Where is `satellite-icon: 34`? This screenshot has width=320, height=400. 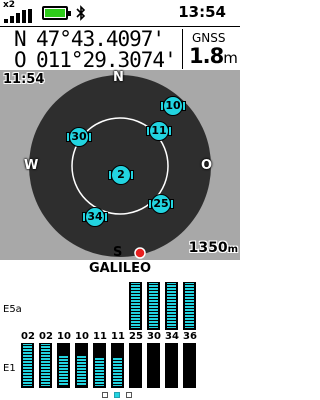 satellite-icon: 34 is located at coordinates (95, 217).